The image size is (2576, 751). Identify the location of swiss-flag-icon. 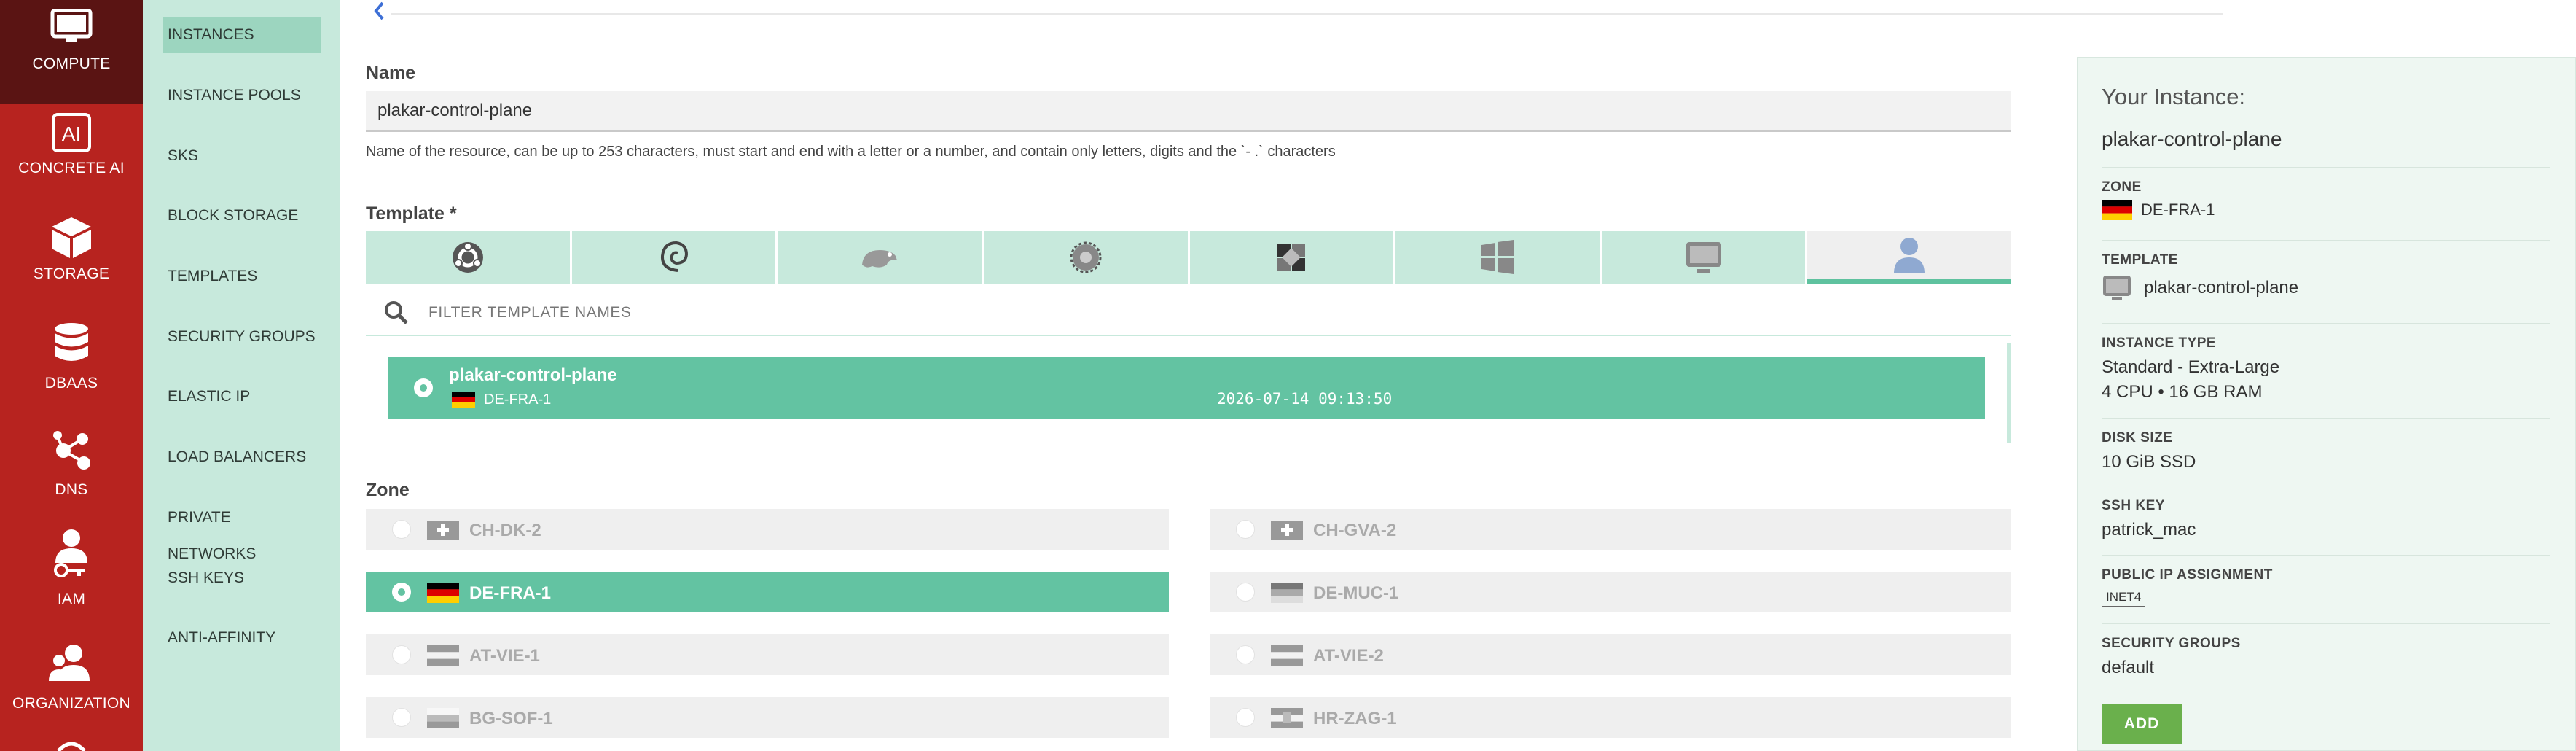
(1287, 530).